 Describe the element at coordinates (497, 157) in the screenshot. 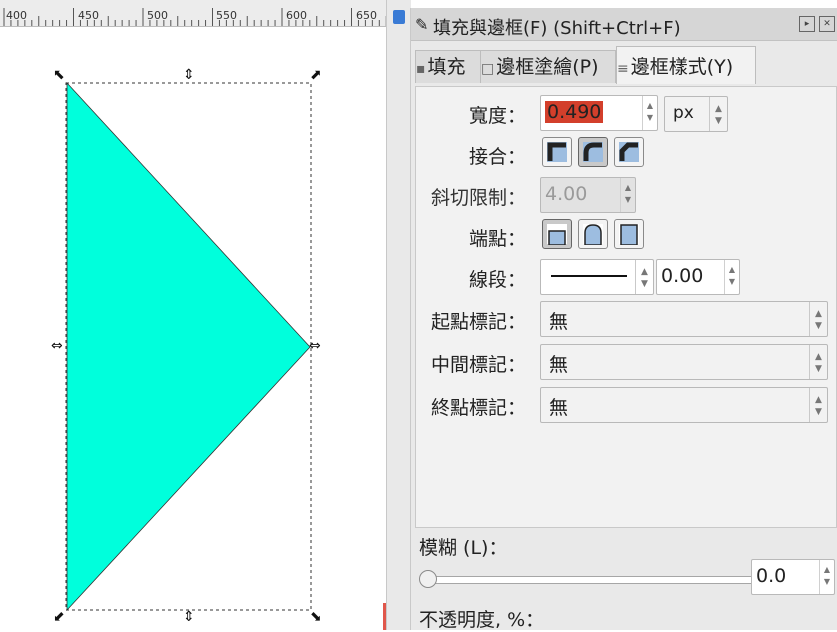

I see `join-label: 接合：` at that location.